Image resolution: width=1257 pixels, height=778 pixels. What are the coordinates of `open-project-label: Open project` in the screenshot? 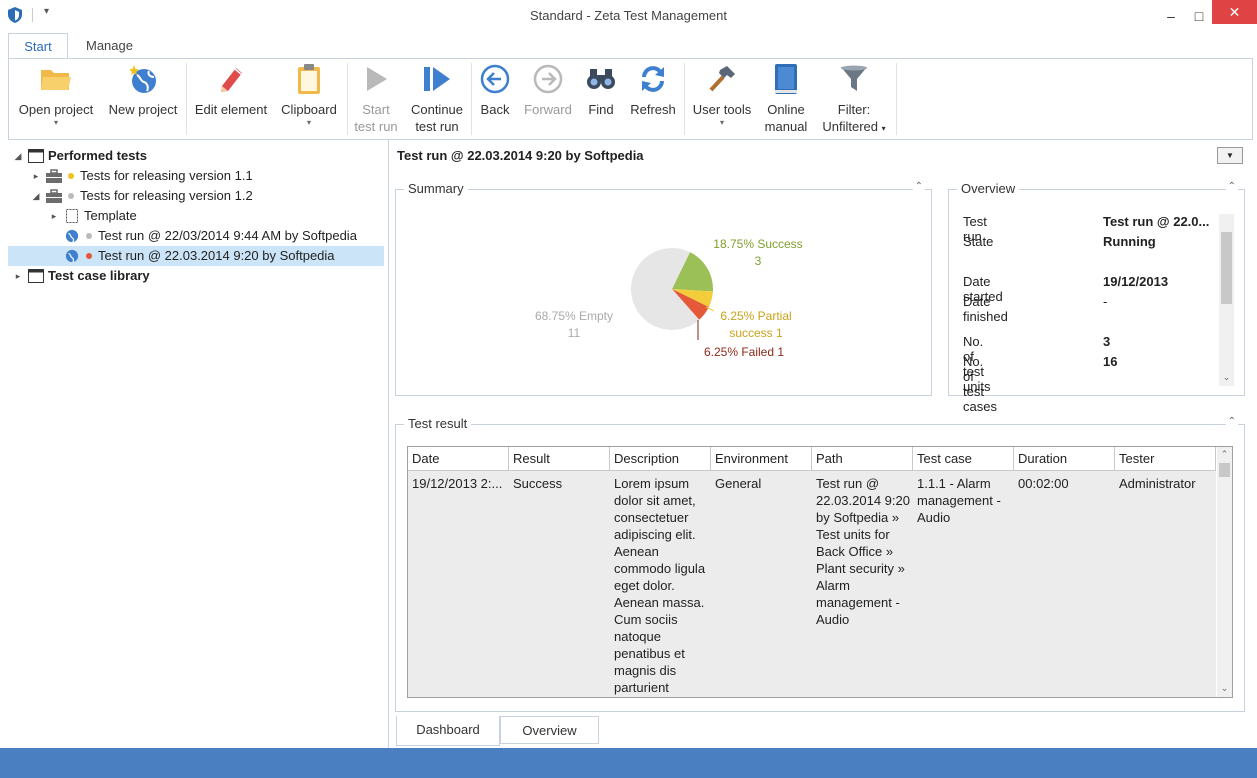 It's located at (56, 109).